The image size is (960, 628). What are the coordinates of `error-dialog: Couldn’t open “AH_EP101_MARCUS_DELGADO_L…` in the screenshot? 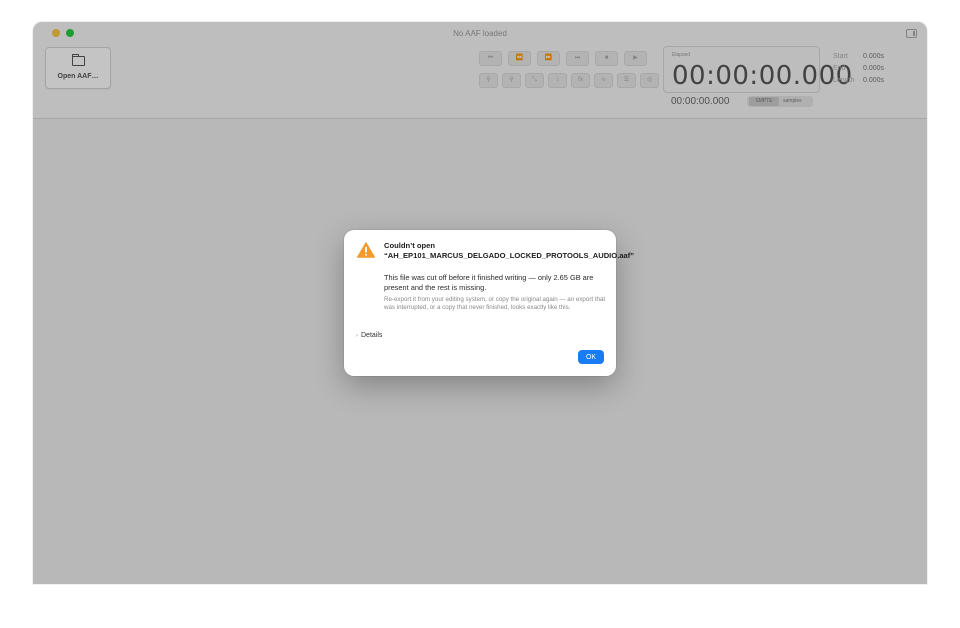 It's located at (489, 303).